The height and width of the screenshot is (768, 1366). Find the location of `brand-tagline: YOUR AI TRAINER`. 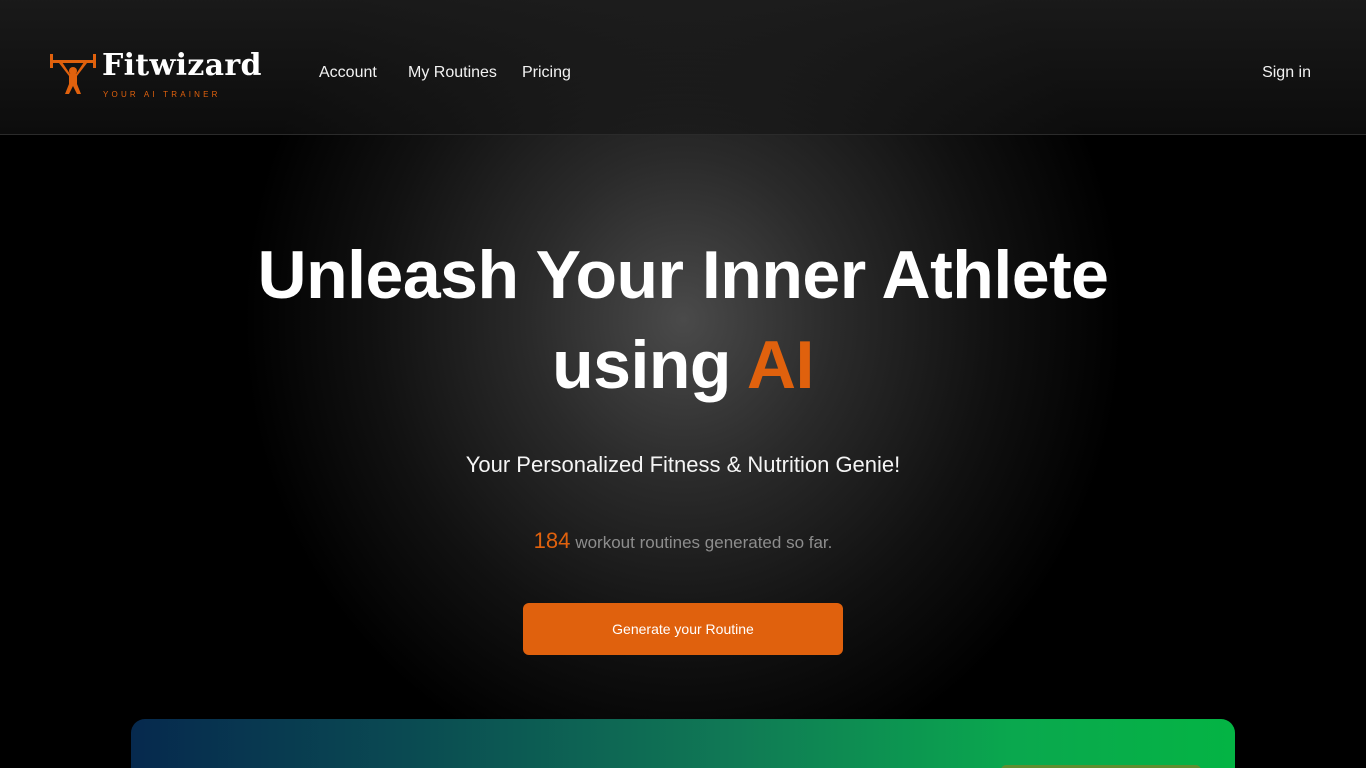

brand-tagline: YOUR AI TRAINER is located at coordinates (162, 94).